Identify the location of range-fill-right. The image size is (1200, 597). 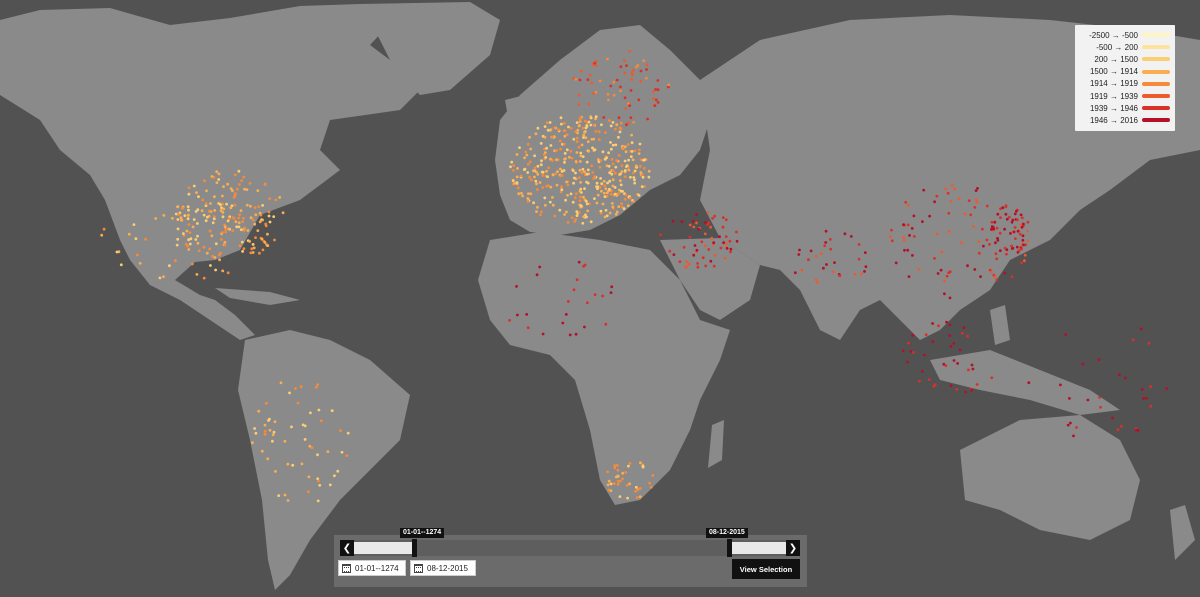
(760, 548).